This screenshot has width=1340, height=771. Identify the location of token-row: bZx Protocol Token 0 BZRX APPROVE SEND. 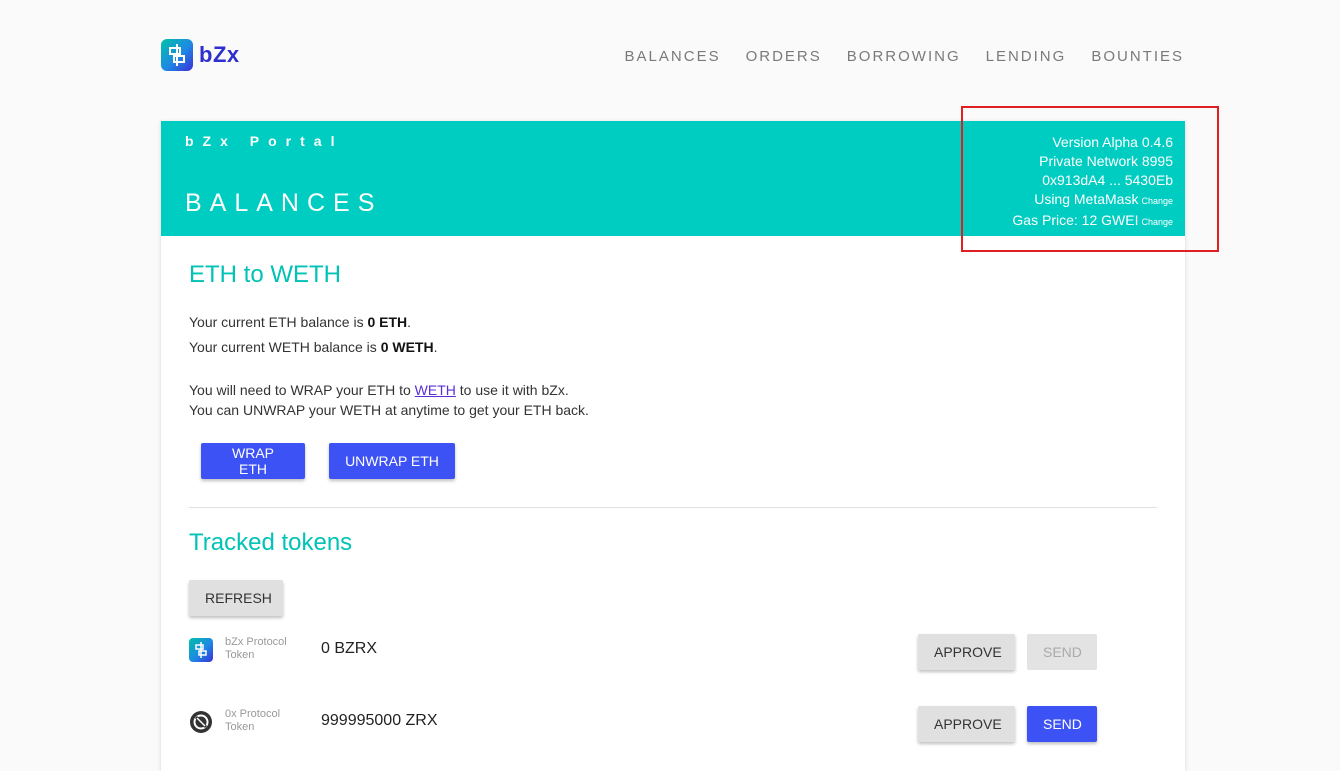
(673, 652).